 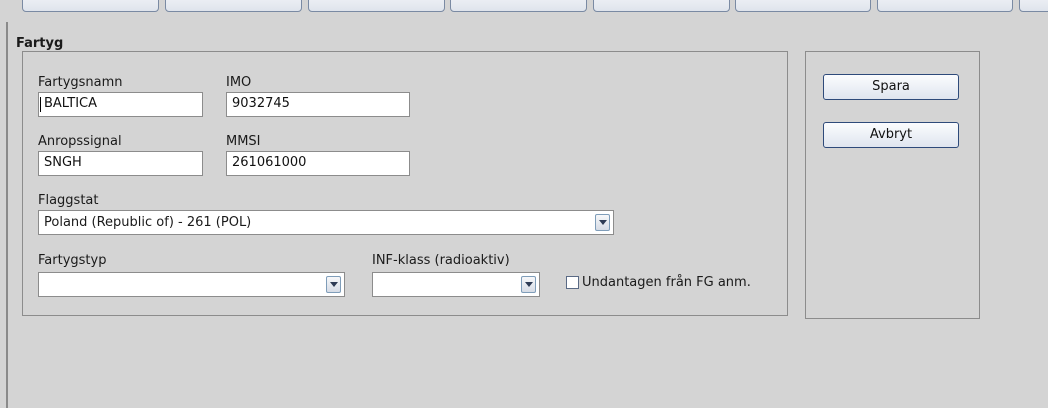 What do you see at coordinates (666, 282) in the screenshot?
I see `exempt-label: Undantagen från FG anm.` at bounding box center [666, 282].